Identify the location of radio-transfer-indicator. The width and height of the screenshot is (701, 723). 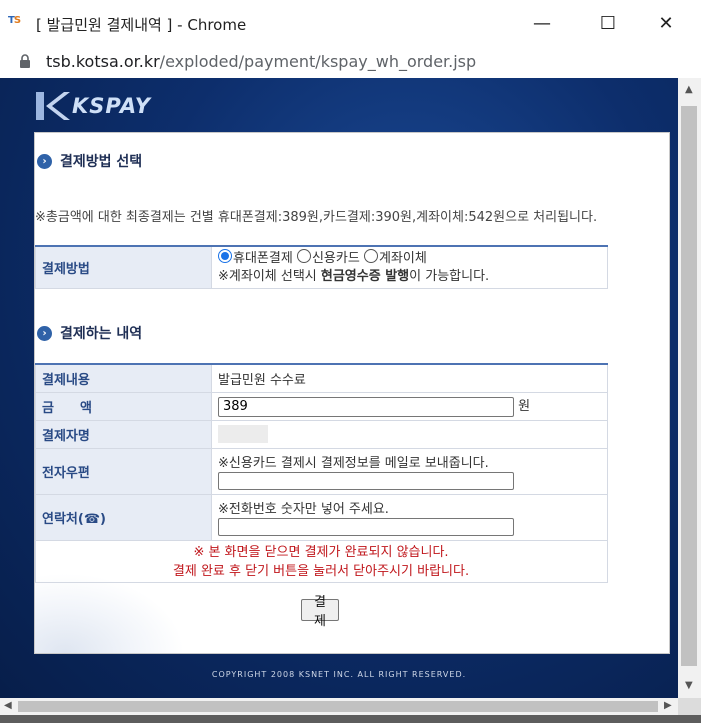
(370, 255).